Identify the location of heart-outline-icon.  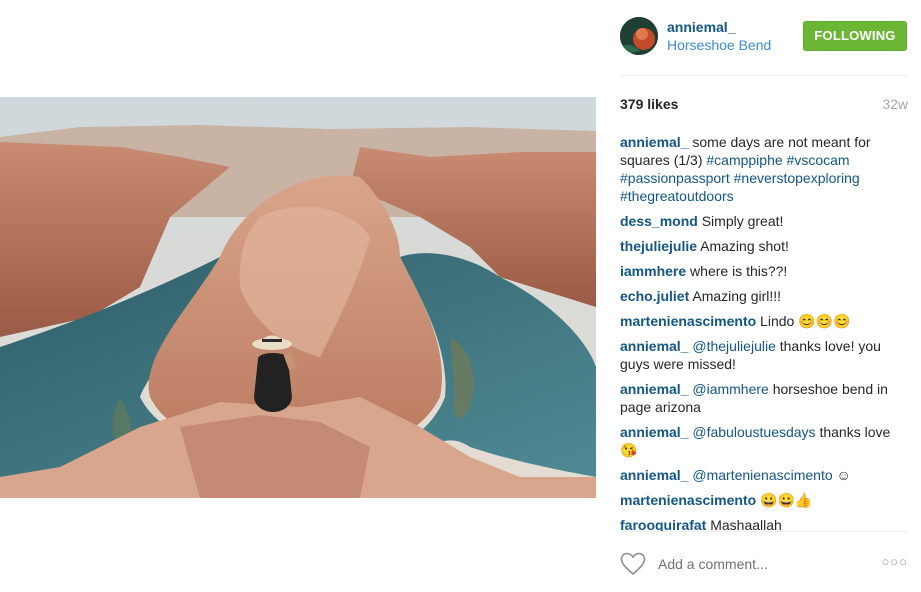
(633, 564).